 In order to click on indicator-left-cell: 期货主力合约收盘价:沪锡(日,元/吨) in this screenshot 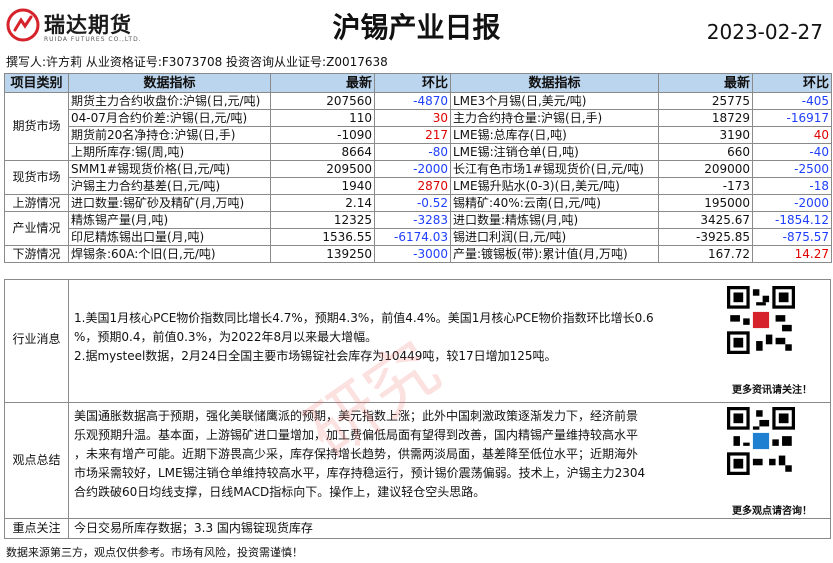, I will do `click(169, 101)`.